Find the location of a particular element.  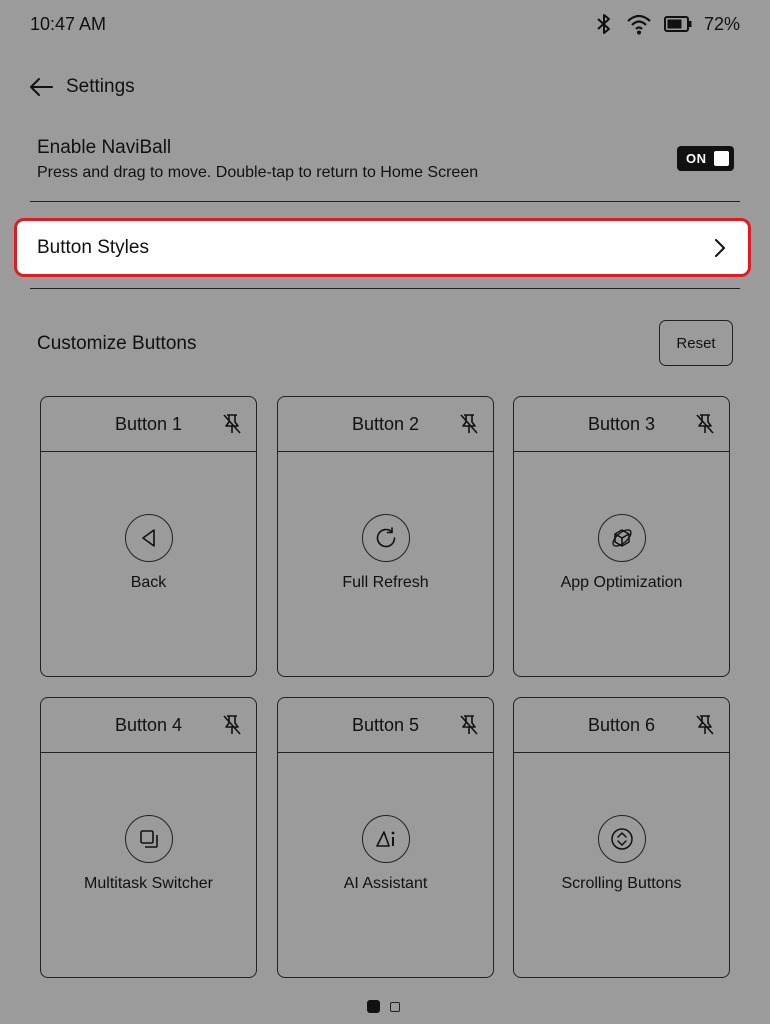

page-dot-active is located at coordinates (373, 1006).